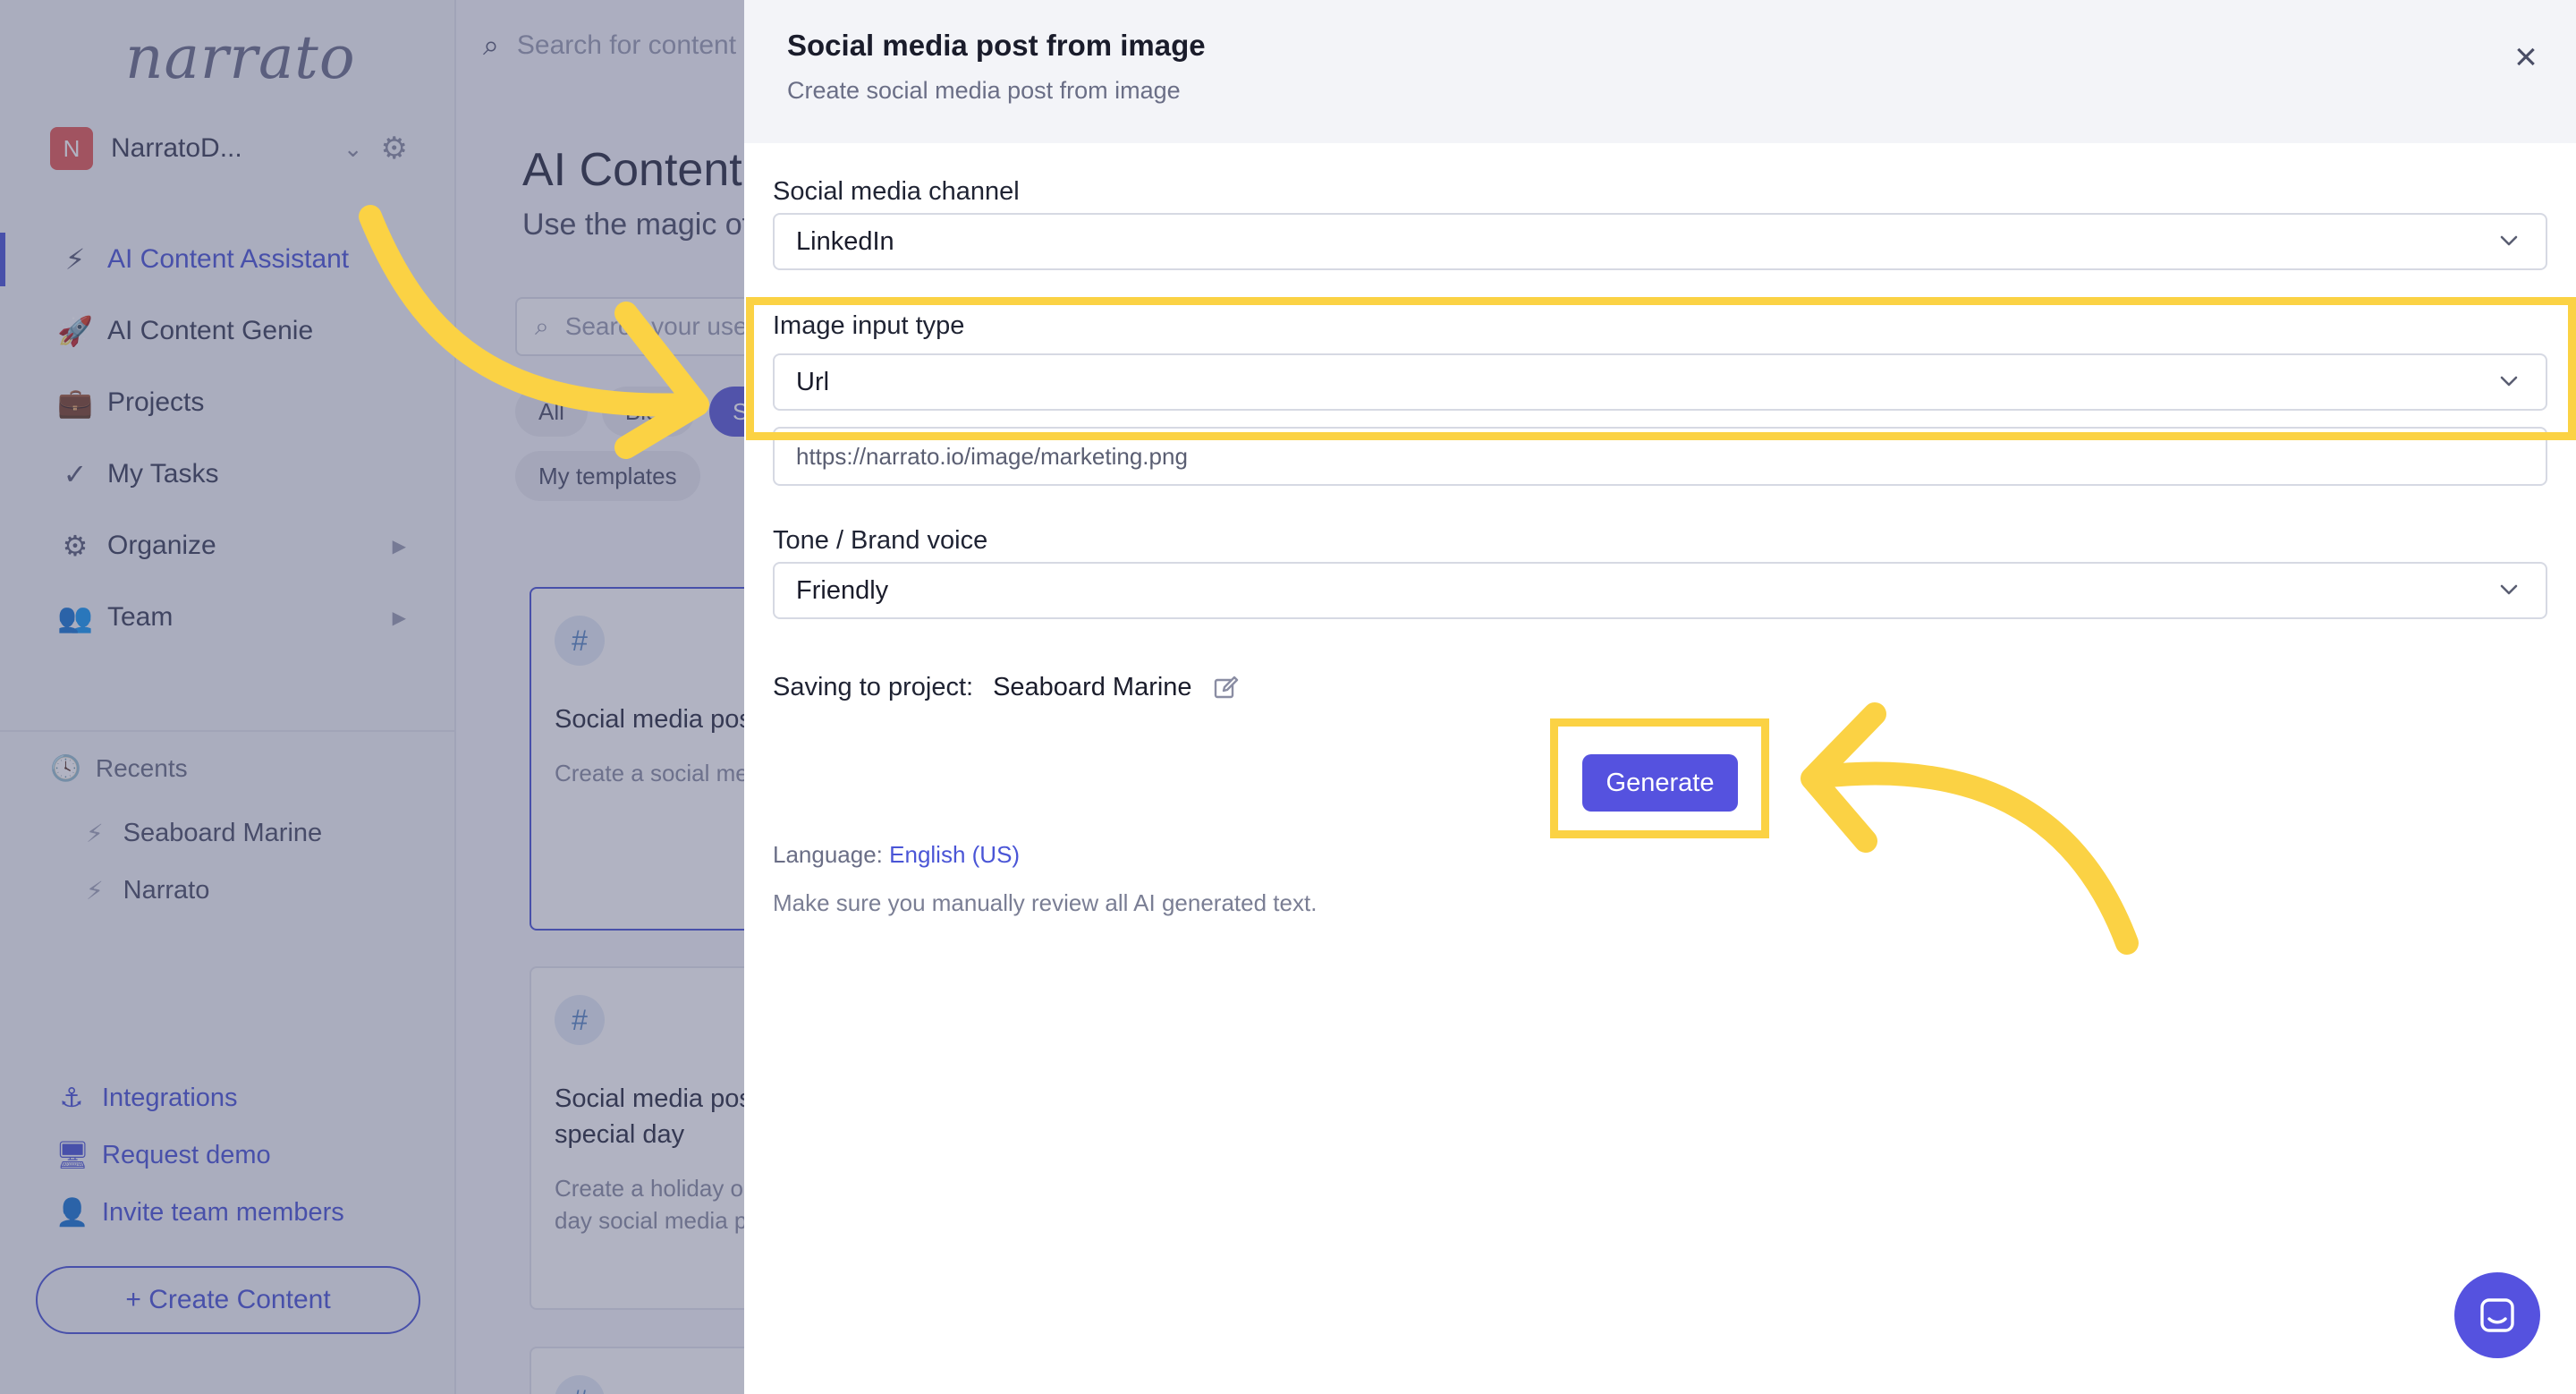 This screenshot has width=2576, height=1394. I want to click on channel-label: Social media channel, so click(896, 191).